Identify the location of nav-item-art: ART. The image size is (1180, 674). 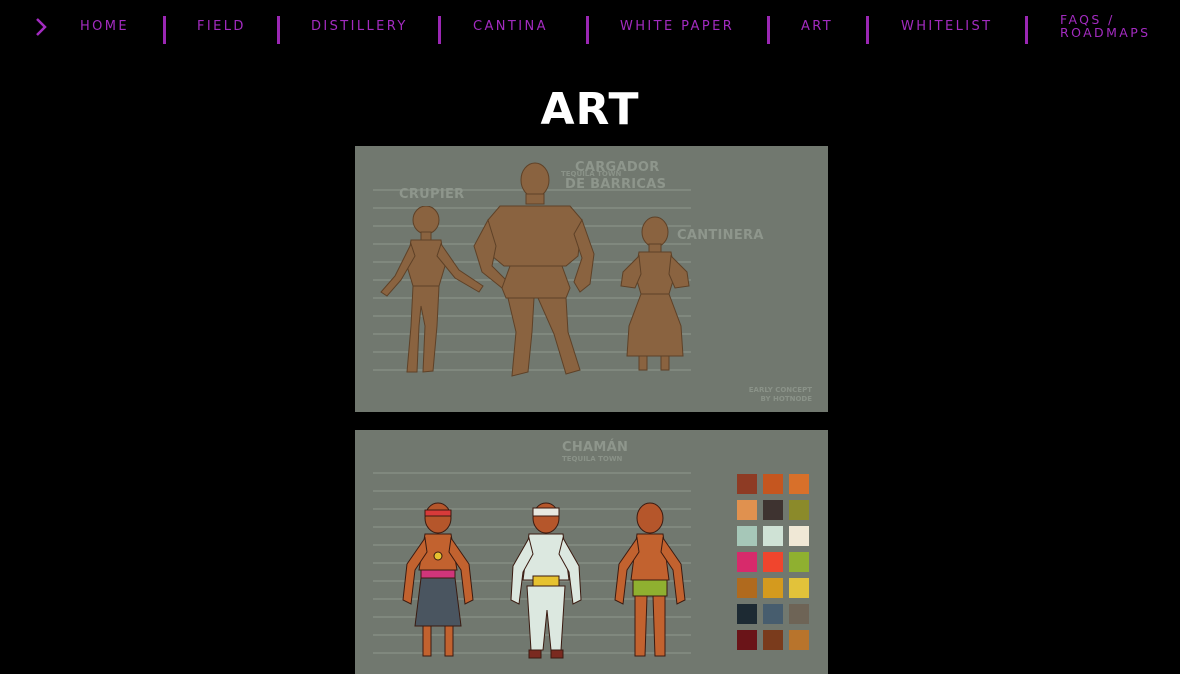
(817, 26).